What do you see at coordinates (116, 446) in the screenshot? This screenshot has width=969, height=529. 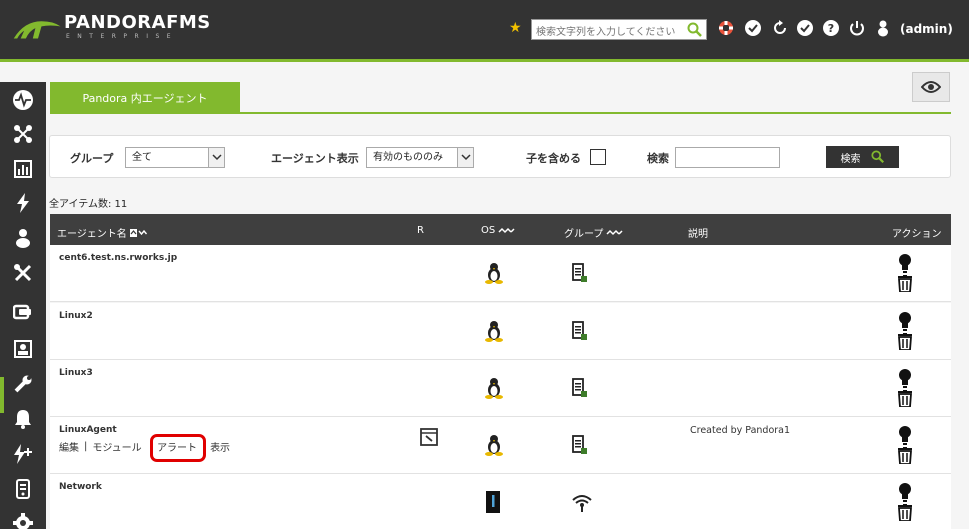 I see `modules-link: モジュール` at bounding box center [116, 446].